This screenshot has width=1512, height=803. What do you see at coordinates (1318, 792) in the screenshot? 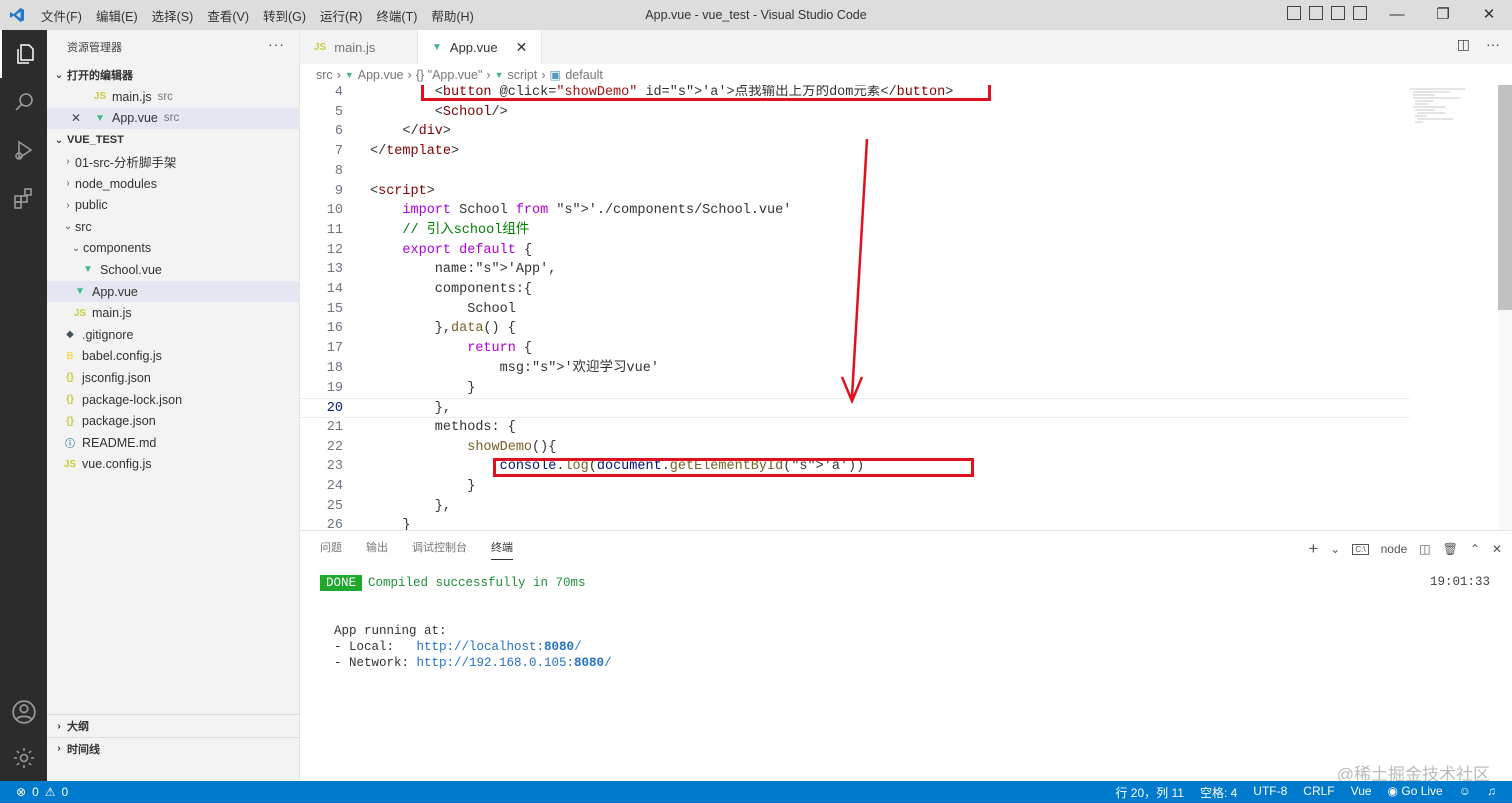
I see `line-ending: CRLF` at bounding box center [1318, 792].